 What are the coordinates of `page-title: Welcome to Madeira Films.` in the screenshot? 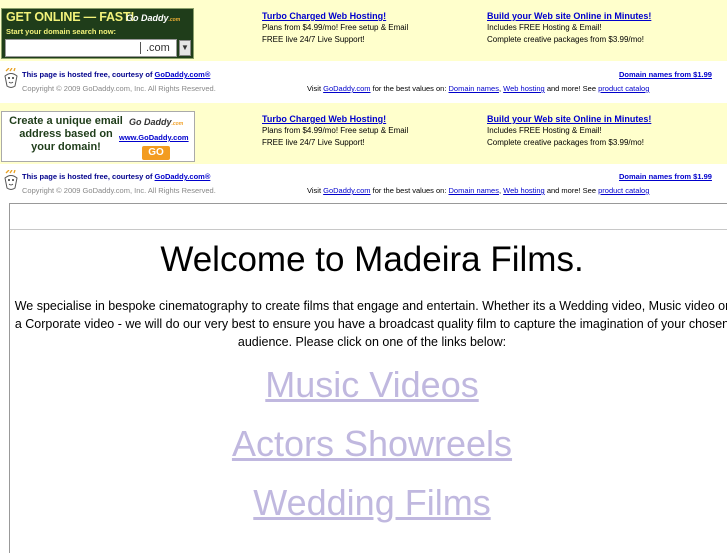 It's located at (372, 259).